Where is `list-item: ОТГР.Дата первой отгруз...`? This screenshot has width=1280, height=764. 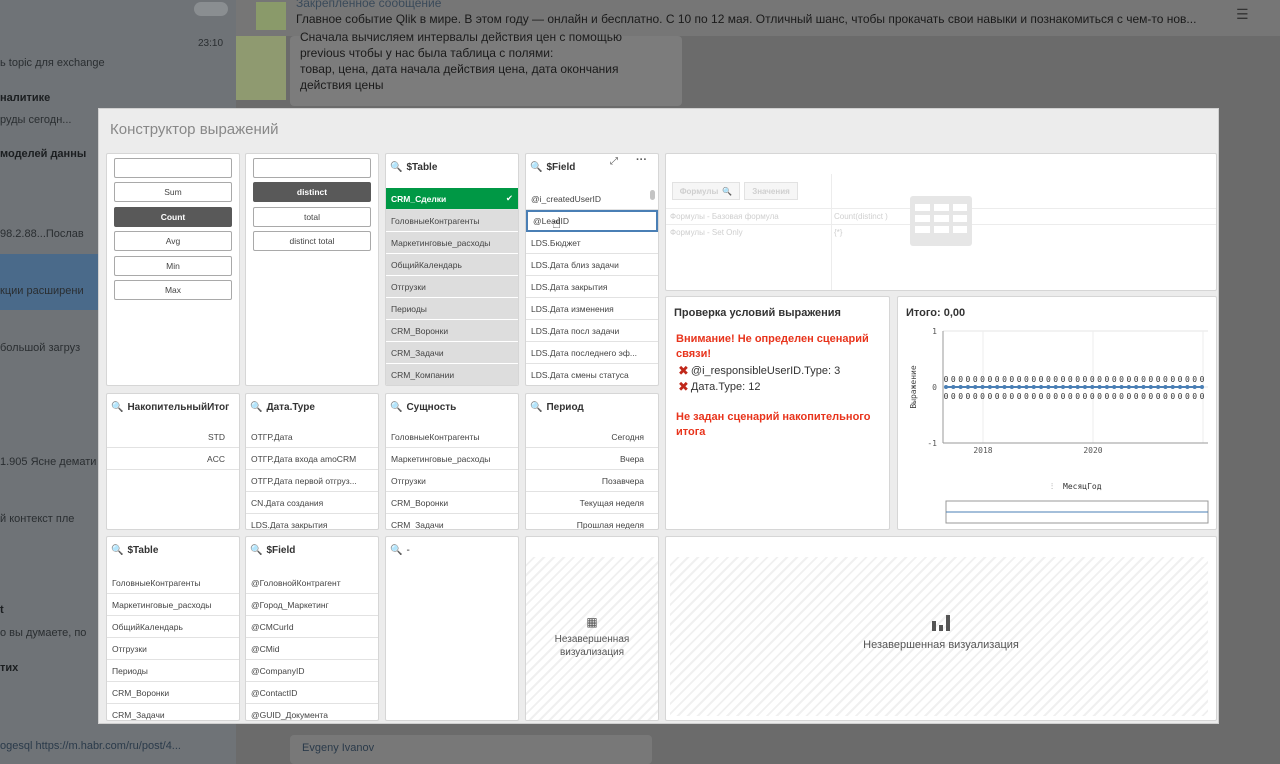
list-item: ОТГР.Дата первой отгруз... is located at coordinates (312, 481).